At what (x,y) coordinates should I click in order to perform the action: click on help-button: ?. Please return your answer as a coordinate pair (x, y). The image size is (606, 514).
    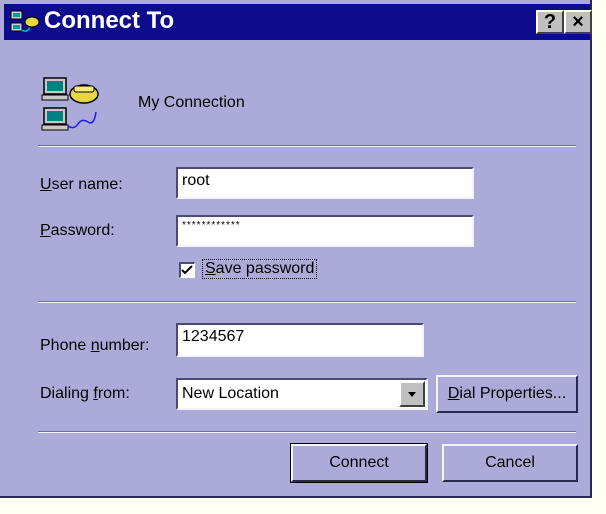
    Looking at the image, I should click on (550, 22).